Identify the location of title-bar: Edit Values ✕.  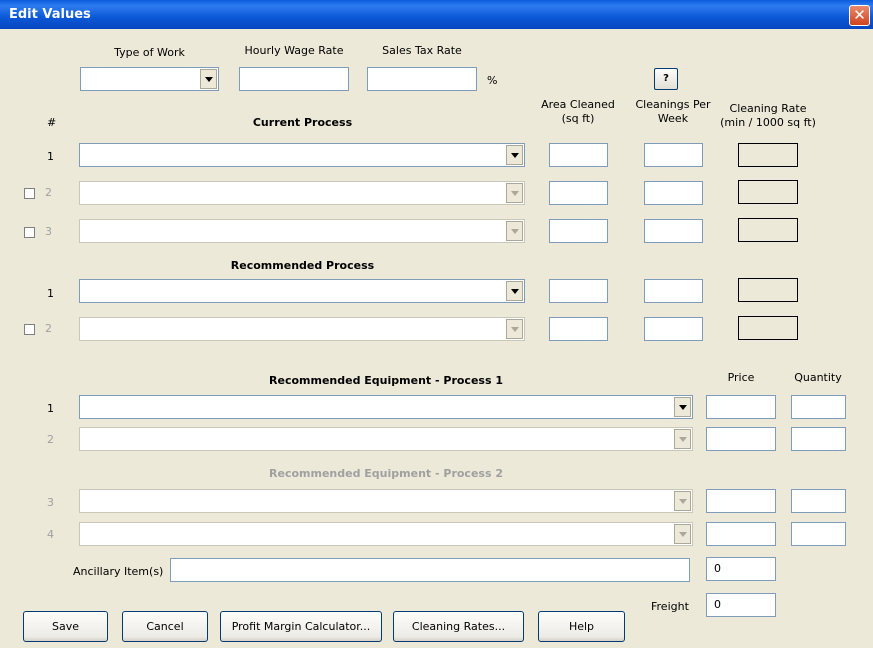
(436, 14).